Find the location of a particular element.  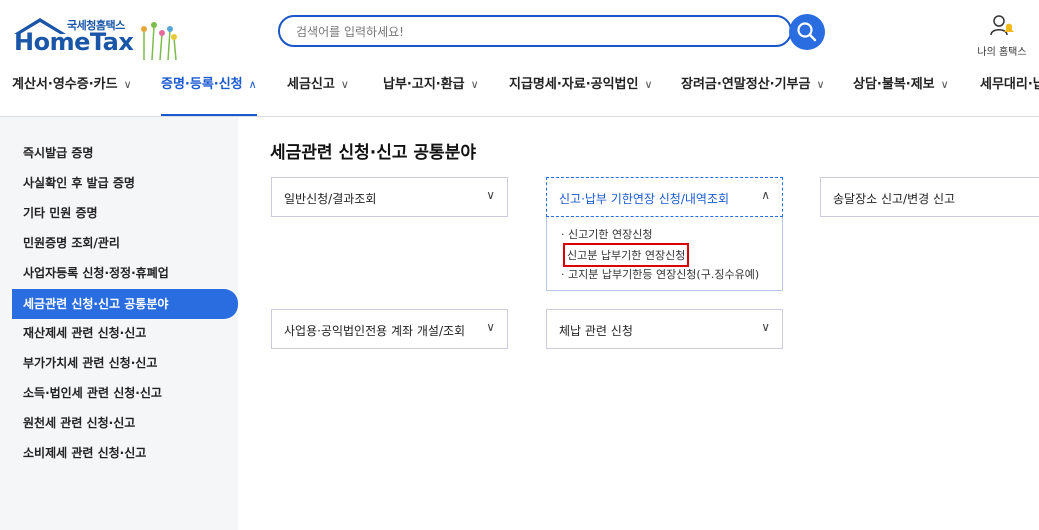

card-general-request: 일반신청/결과조회 ∨ is located at coordinates (389, 197).